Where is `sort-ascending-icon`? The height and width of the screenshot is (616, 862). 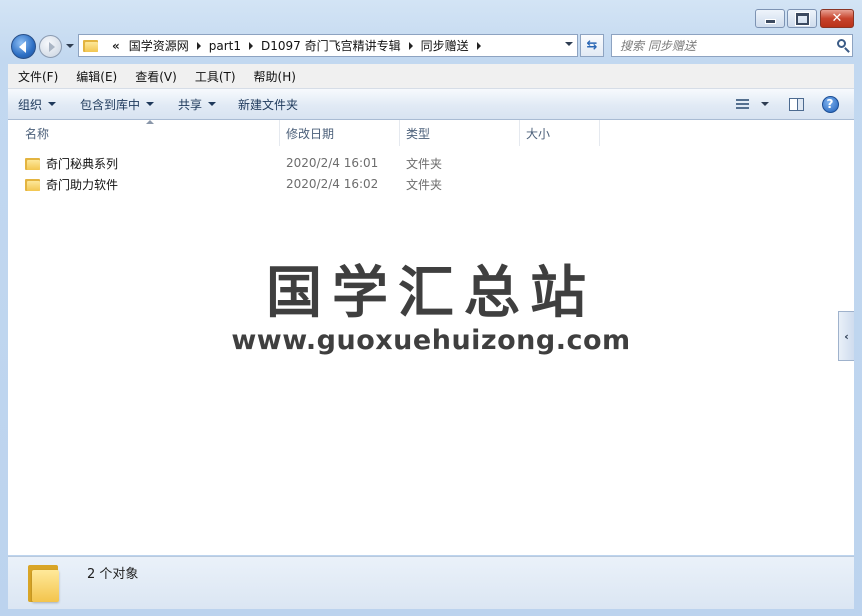 sort-ascending-icon is located at coordinates (150, 122).